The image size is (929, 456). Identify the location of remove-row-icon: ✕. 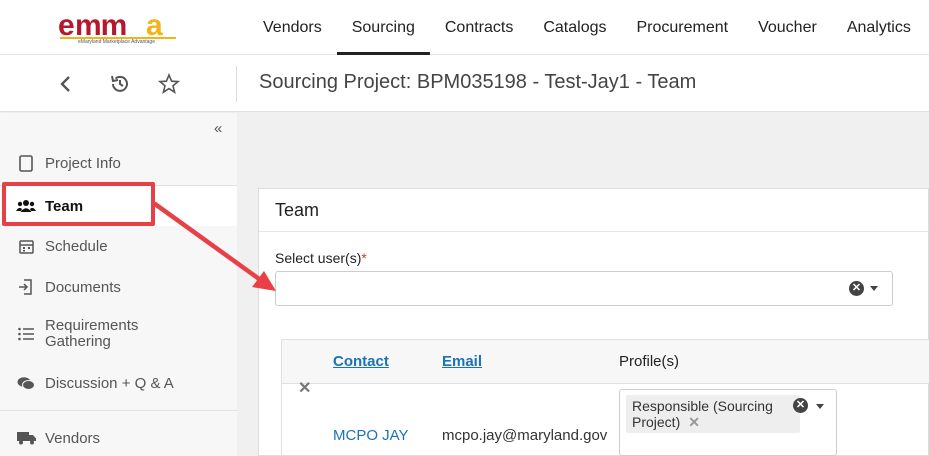
(304, 388).